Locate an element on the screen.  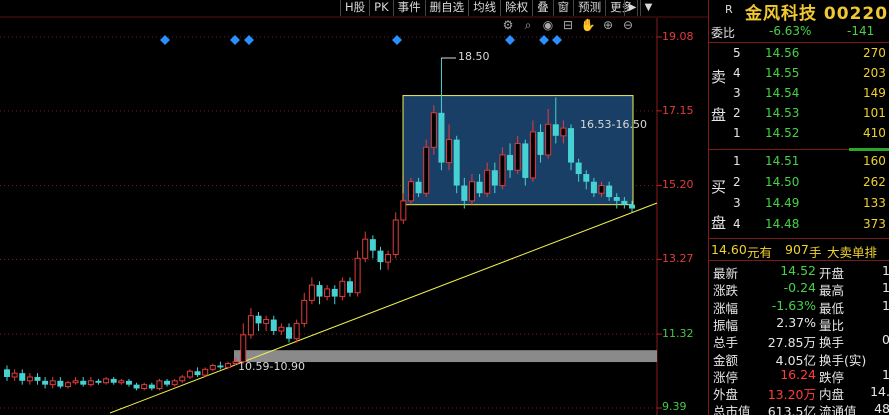
y-tick-label: 17.15 is located at coordinates (678, 110).